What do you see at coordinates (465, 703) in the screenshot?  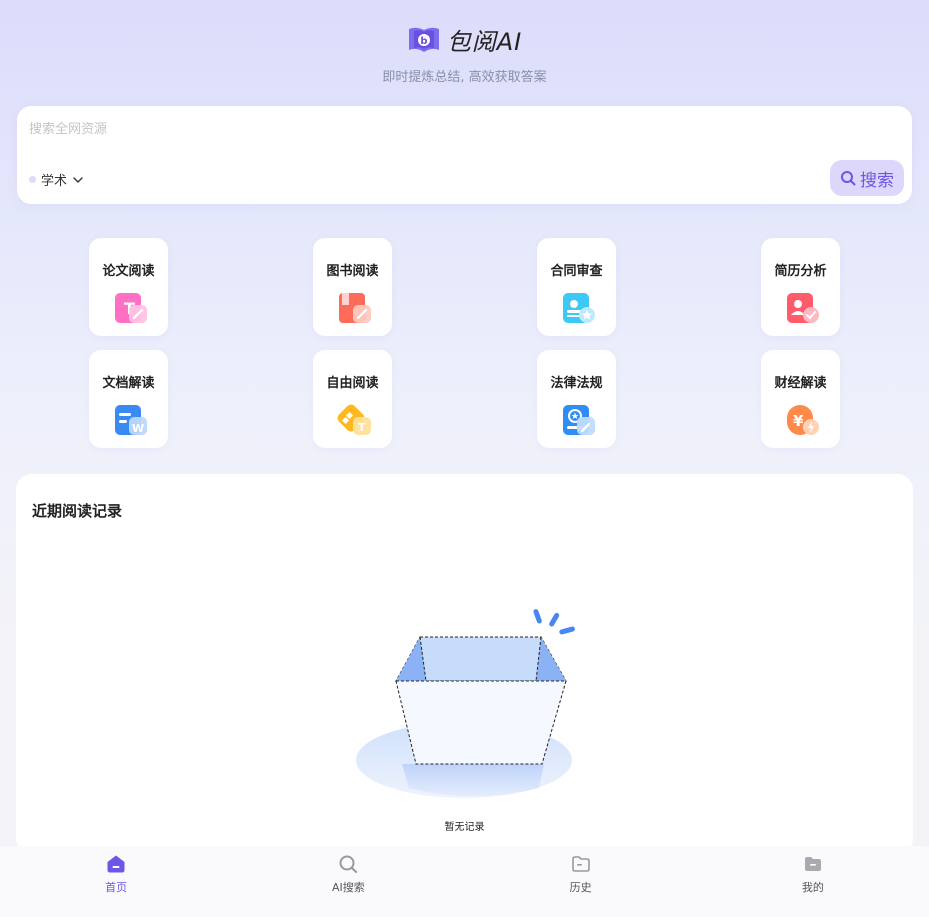 I see `empty-box-illustration` at bounding box center [465, 703].